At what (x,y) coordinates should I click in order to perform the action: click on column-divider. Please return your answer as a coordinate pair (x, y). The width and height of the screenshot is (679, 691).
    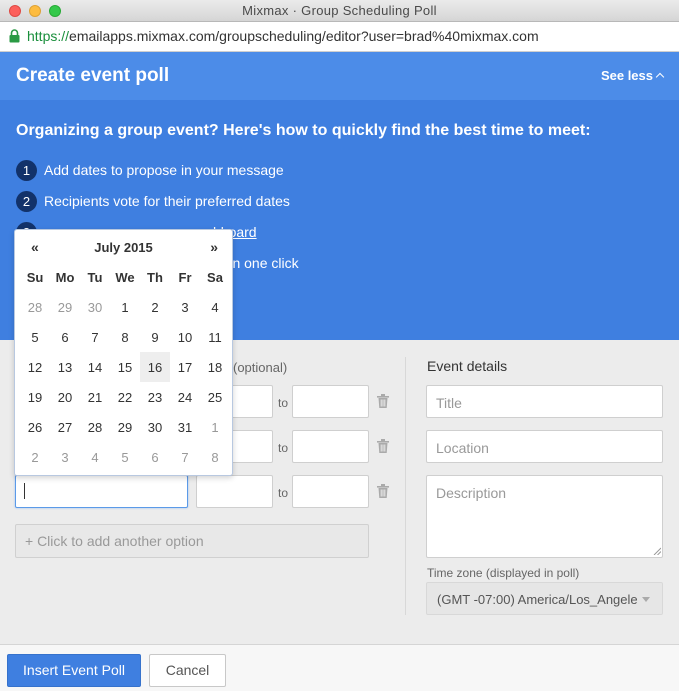
    Looking at the image, I should click on (405, 486).